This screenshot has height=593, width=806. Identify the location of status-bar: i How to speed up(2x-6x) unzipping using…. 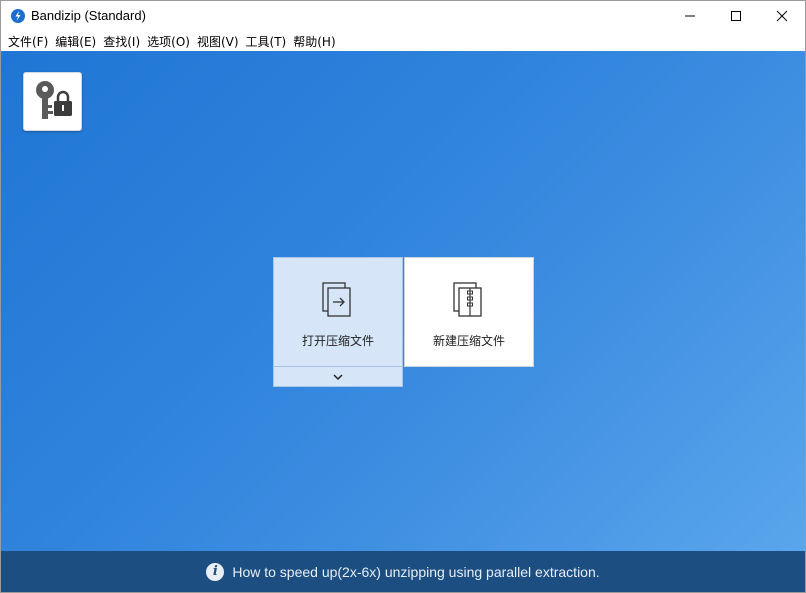
(403, 571).